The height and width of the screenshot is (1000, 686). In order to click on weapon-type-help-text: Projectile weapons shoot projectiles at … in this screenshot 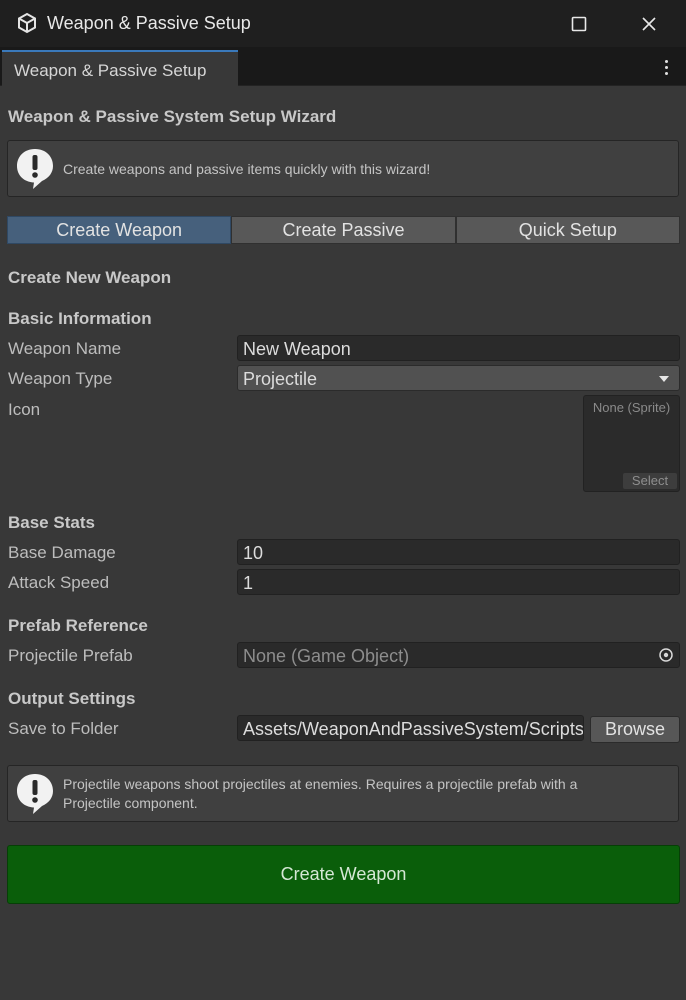, I will do `click(320, 794)`.